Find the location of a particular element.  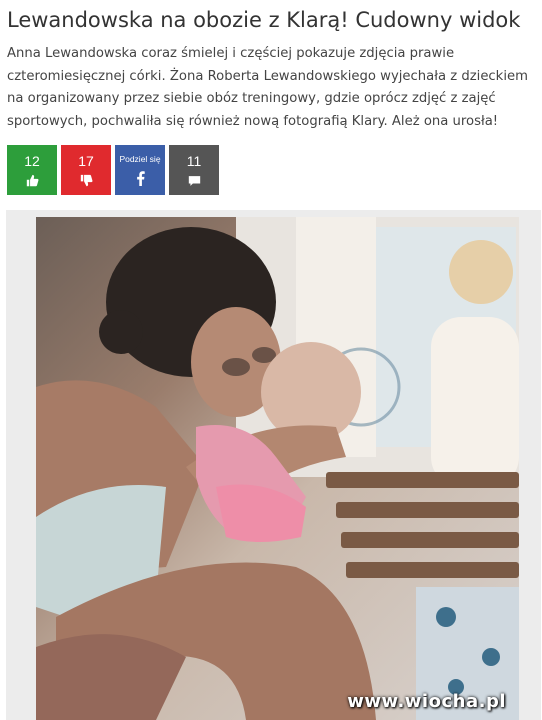

comment-count: 11 is located at coordinates (194, 160).